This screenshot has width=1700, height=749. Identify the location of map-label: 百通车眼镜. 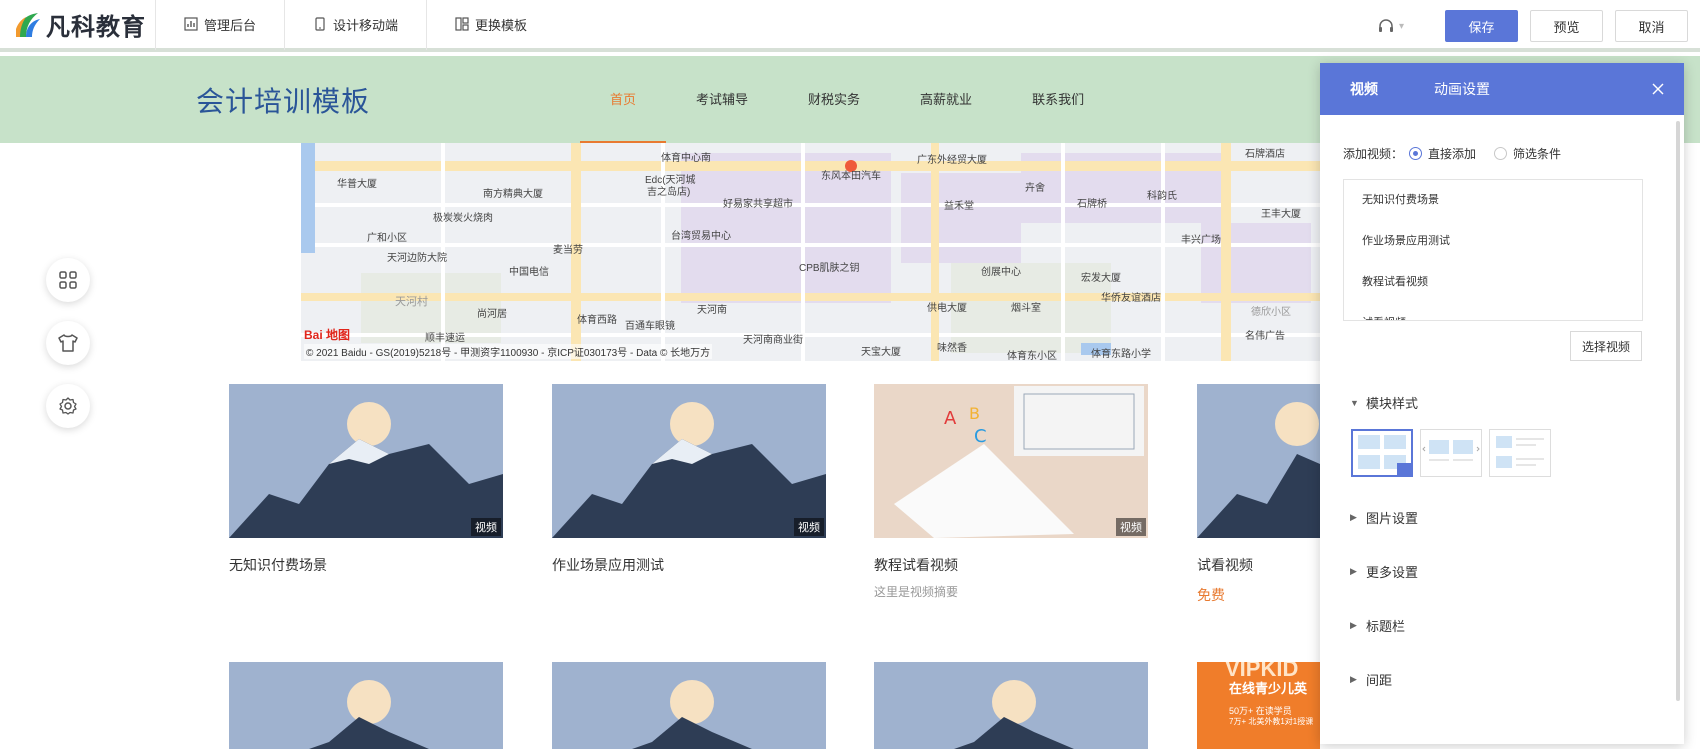
(650, 326).